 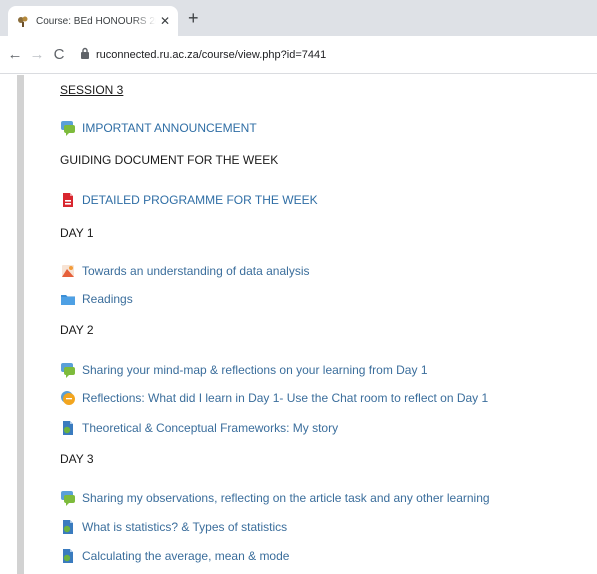 I want to click on activity-announcement: IMPORTANT ANNOUNCEMENT, so click(x=158, y=128).